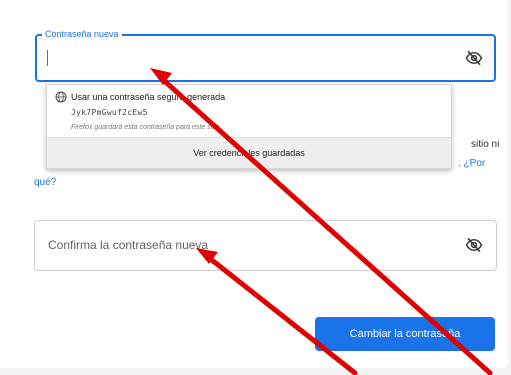  What do you see at coordinates (249, 152) in the screenshot?
I see `view-saved-logins-button: Ver credenciales guardadas` at bounding box center [249, 152].